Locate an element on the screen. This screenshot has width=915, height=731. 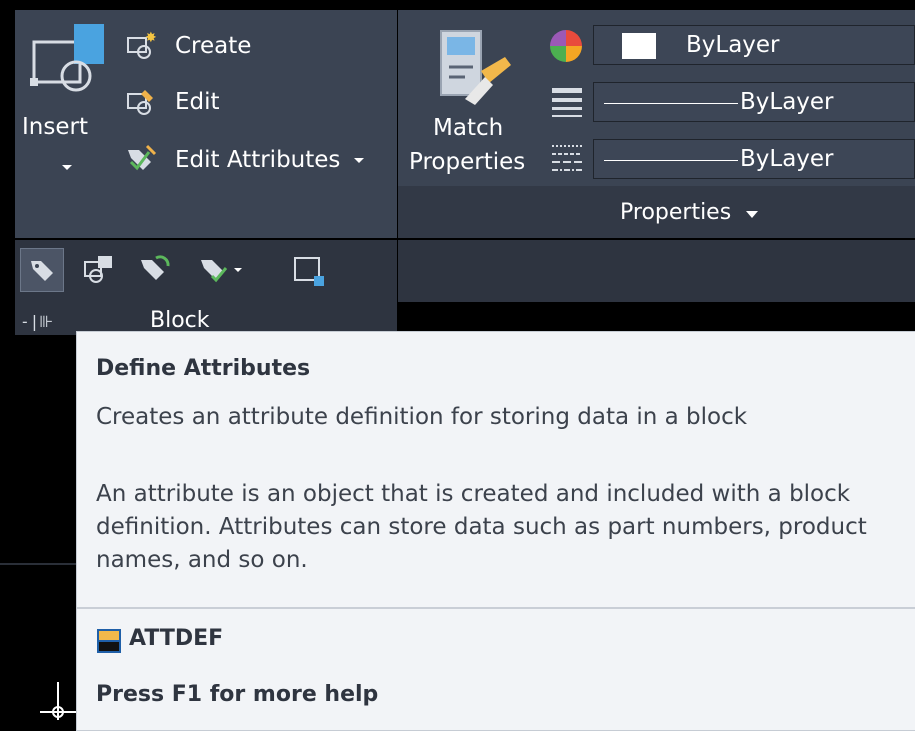
ucs-crosshair-icon is located at coordinates (58, 701).